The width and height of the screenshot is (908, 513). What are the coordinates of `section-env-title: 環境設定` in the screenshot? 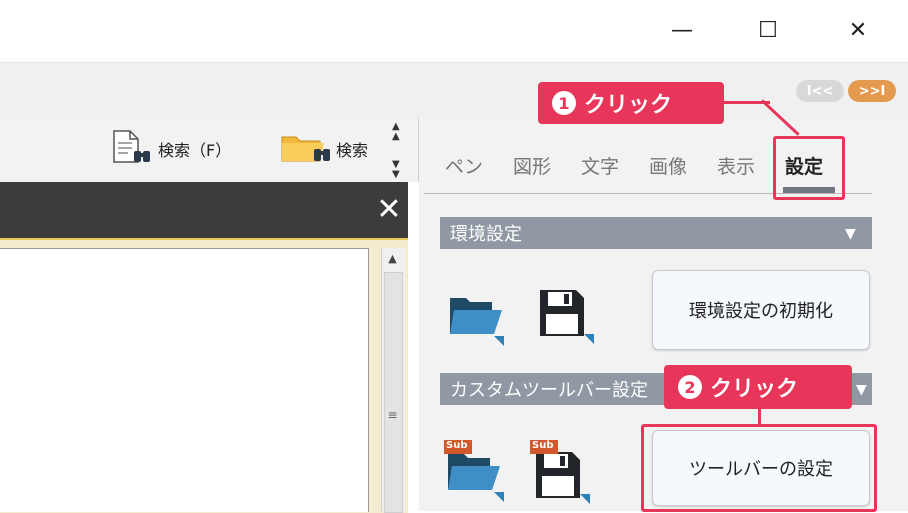 It's located at (486, 234).